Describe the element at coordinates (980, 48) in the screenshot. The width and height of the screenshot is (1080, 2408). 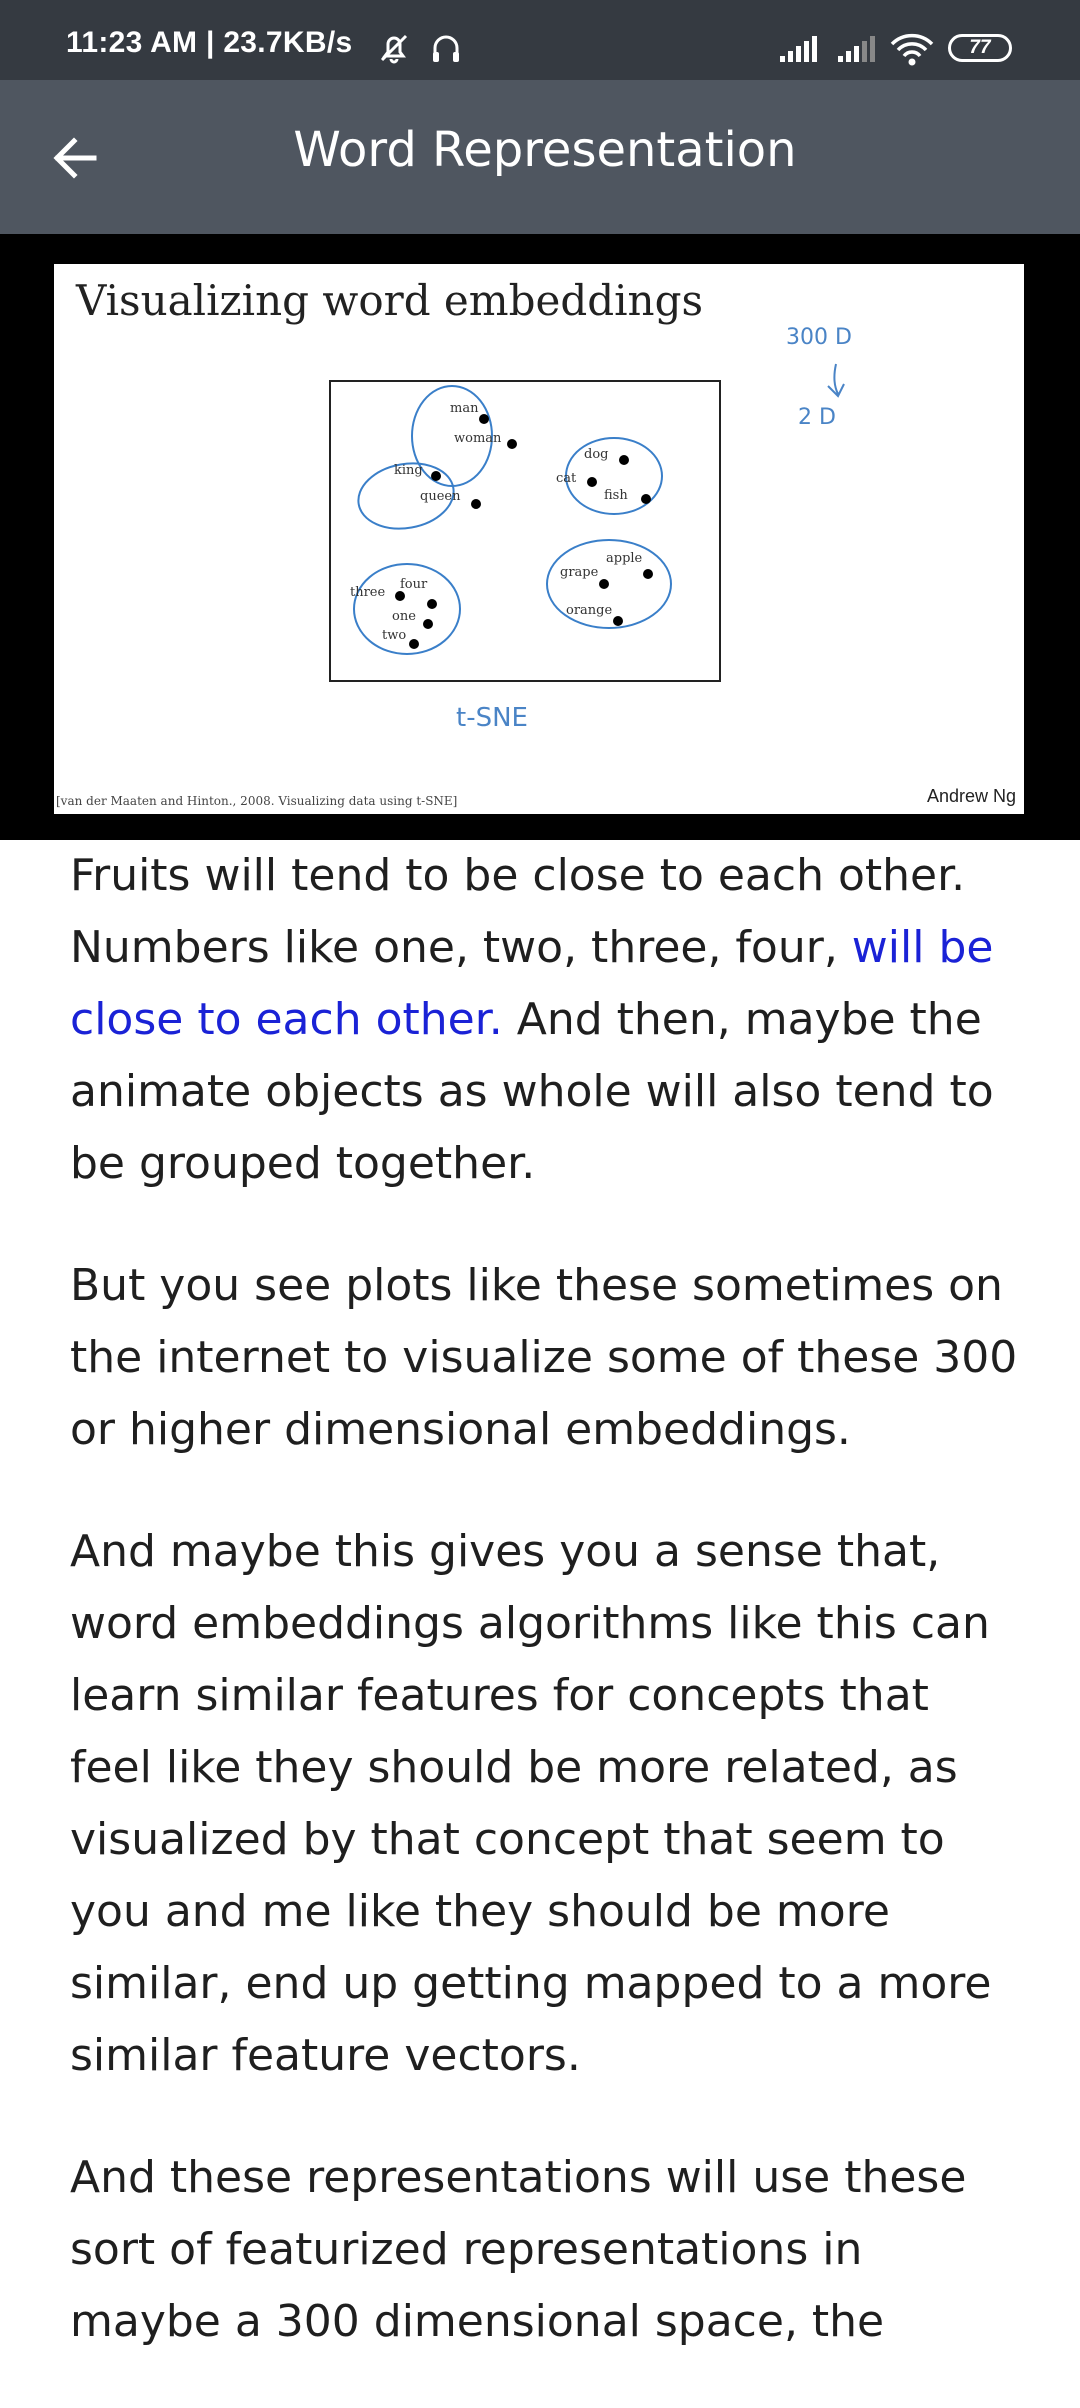
I see `battery-icon: 77` at that location.